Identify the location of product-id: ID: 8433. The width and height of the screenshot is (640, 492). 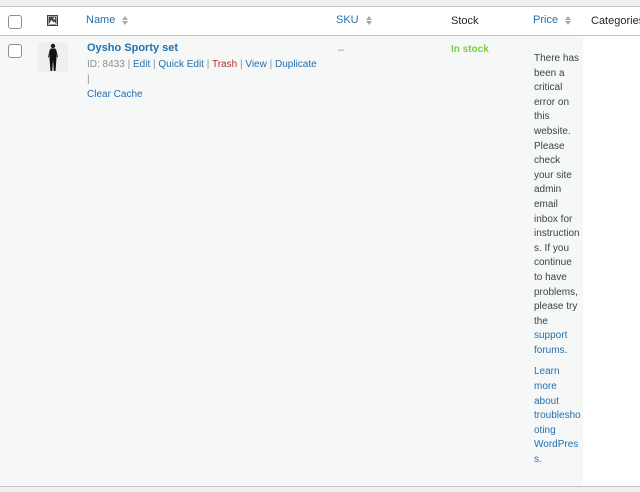
(106, 64).